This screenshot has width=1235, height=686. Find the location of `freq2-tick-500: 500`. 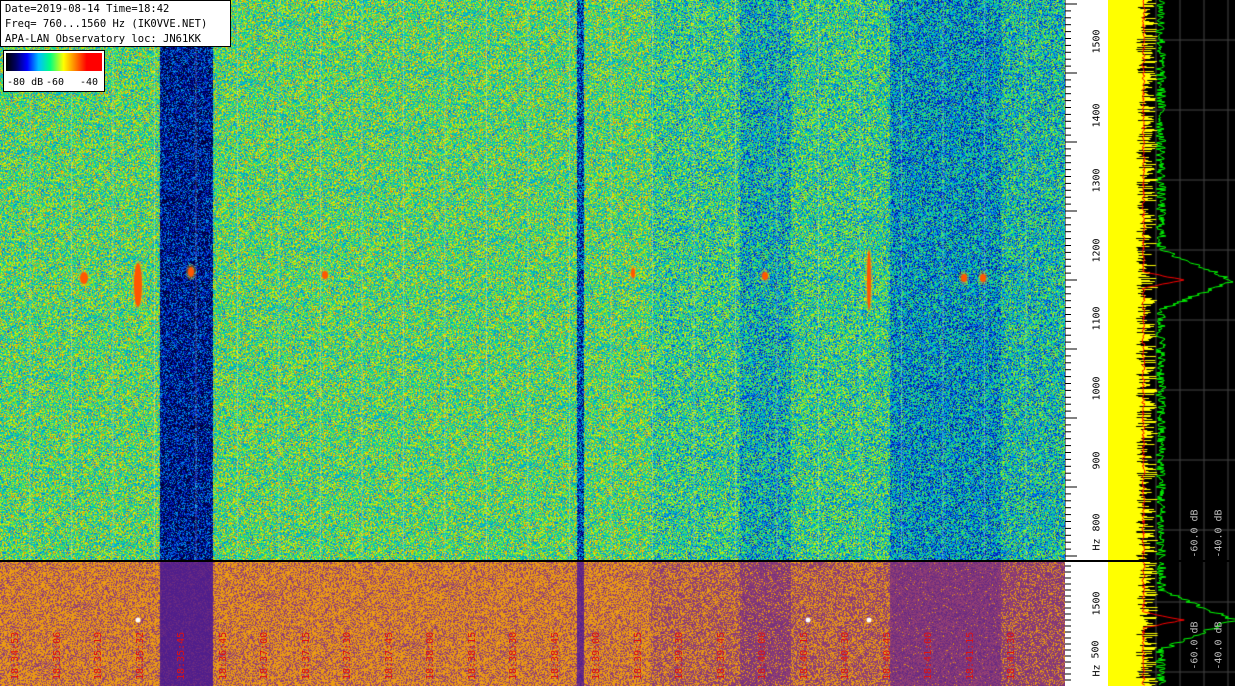

freq2-tick-500: 500 is located at coordinates (1096, 649).